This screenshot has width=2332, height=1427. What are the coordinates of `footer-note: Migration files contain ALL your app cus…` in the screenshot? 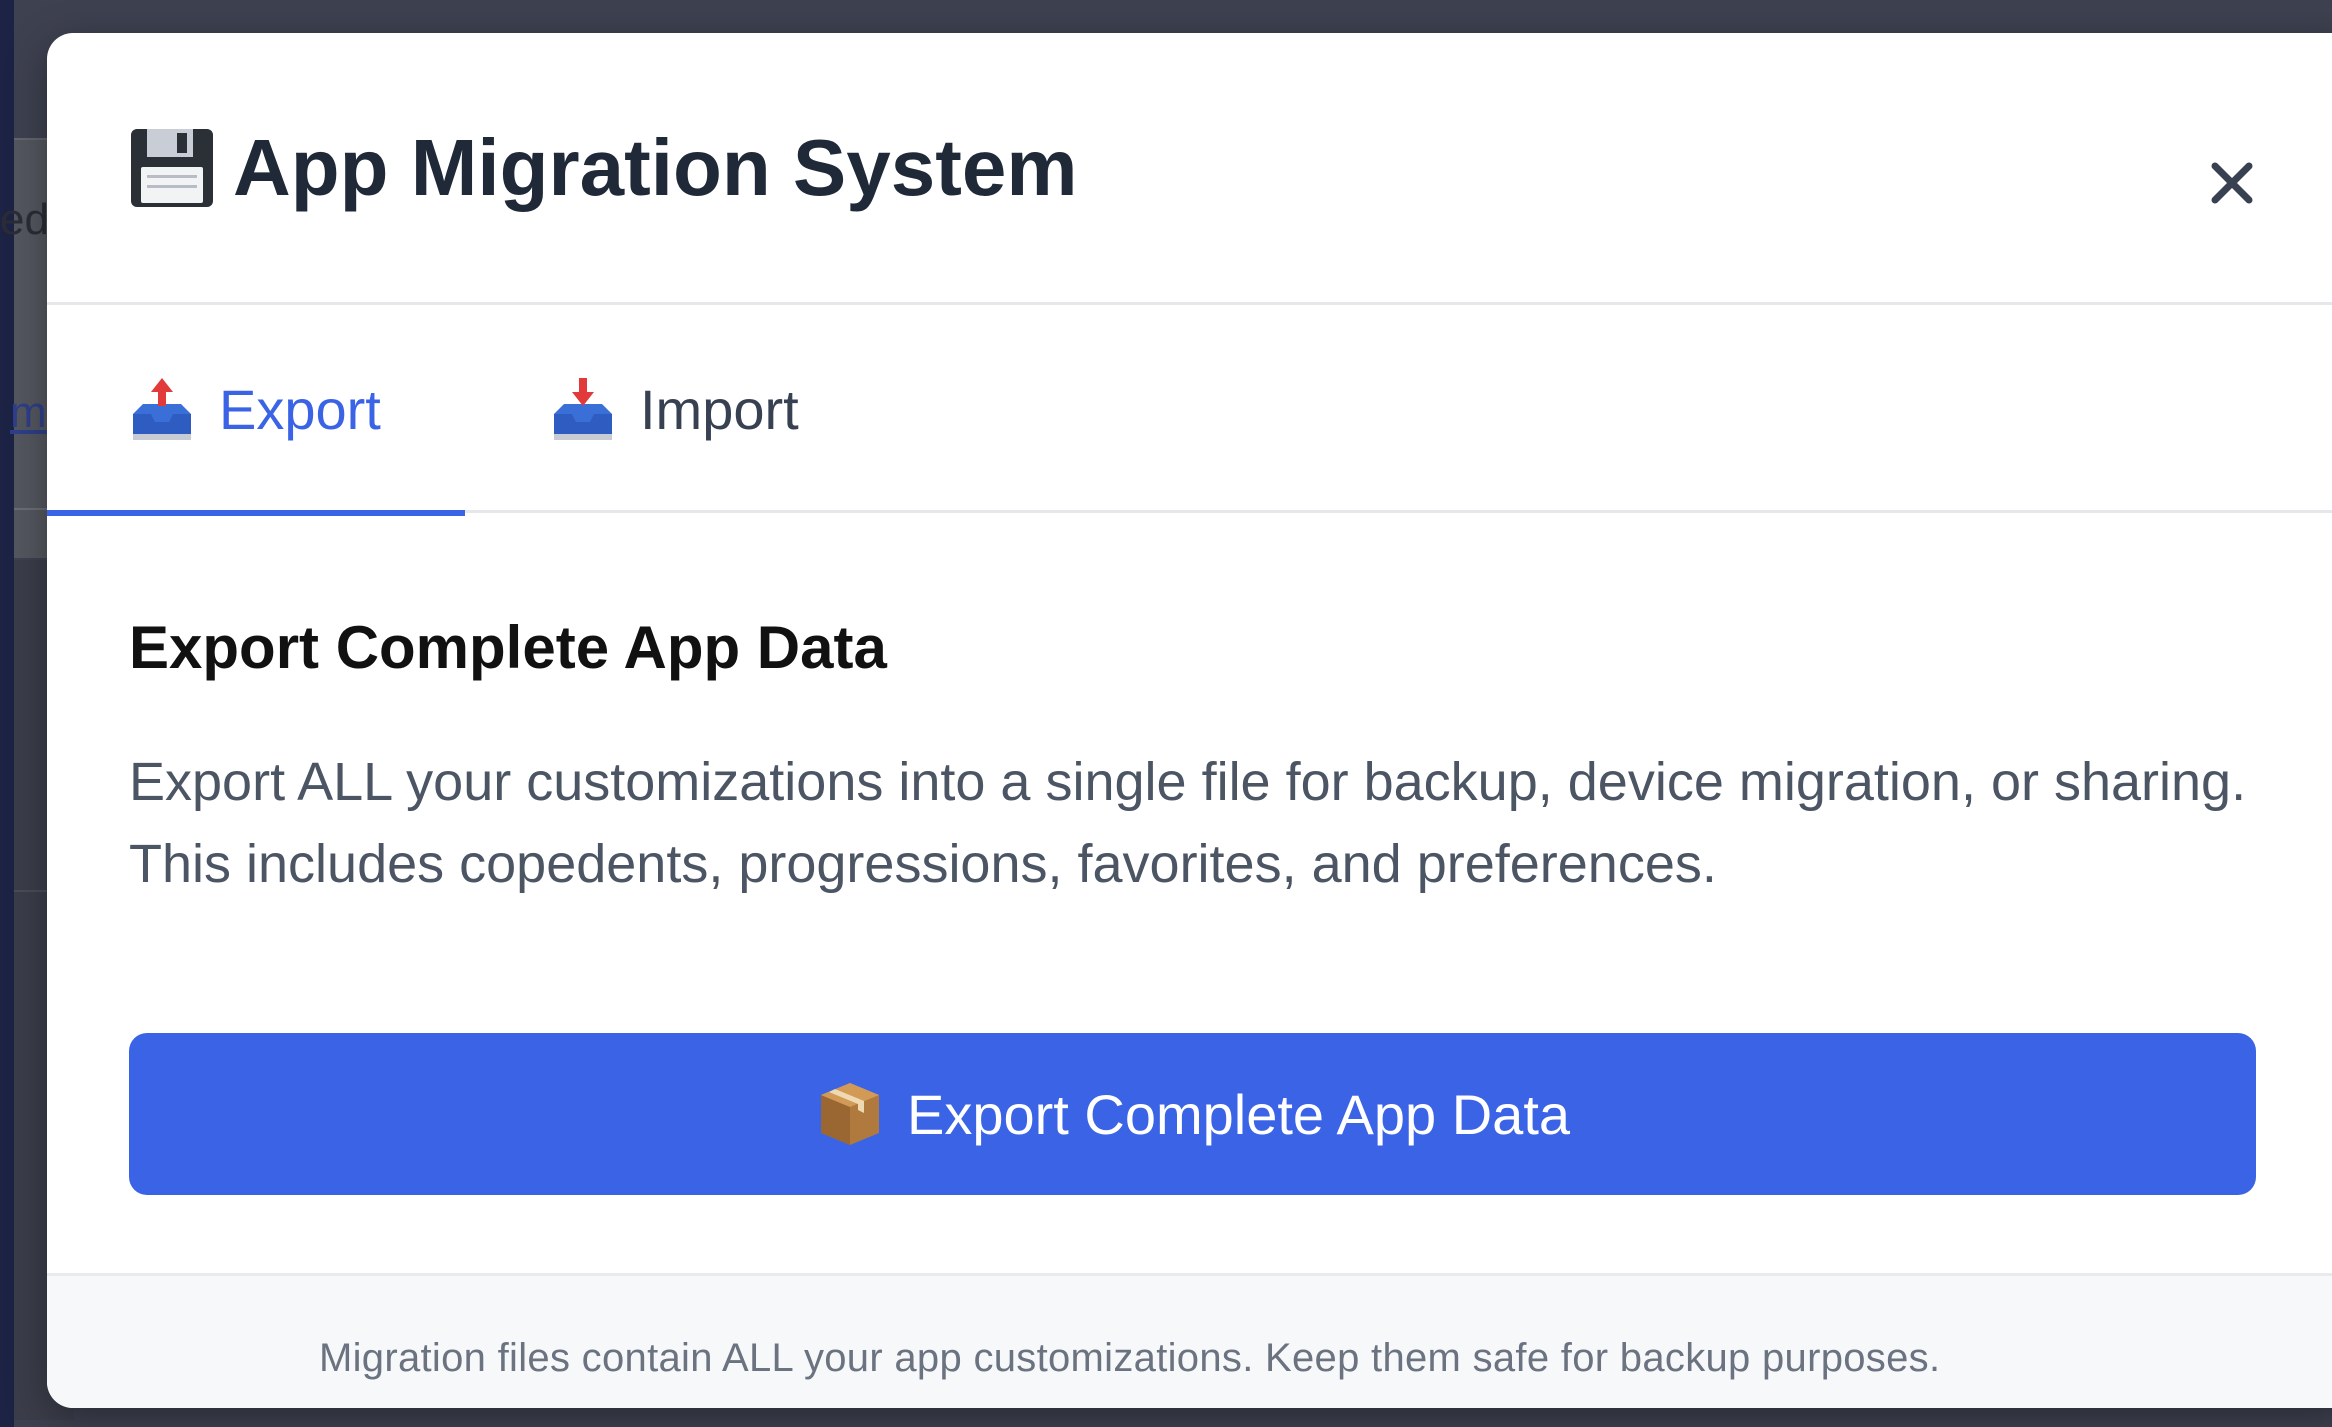 It's located at (1130, 1358).